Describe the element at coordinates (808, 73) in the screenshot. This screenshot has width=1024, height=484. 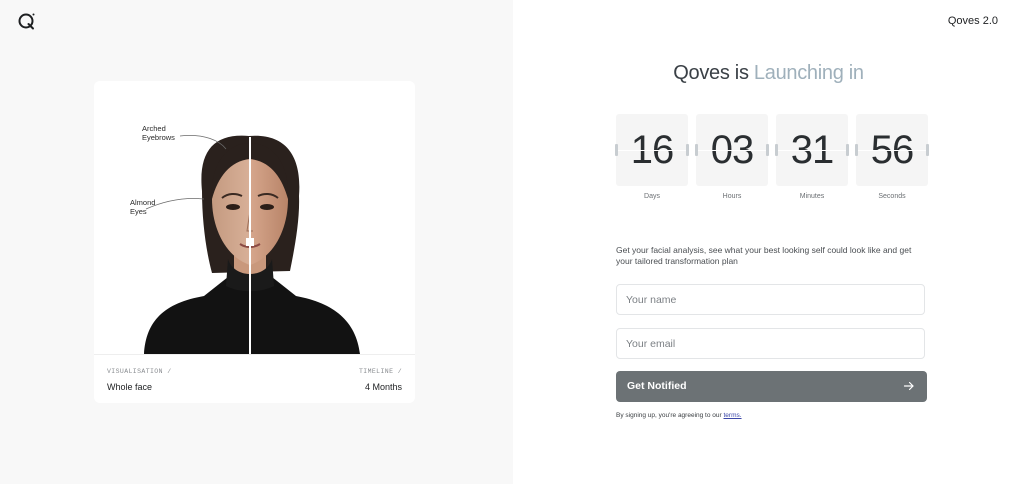
I see `headline-accent: Launching in` at that location.